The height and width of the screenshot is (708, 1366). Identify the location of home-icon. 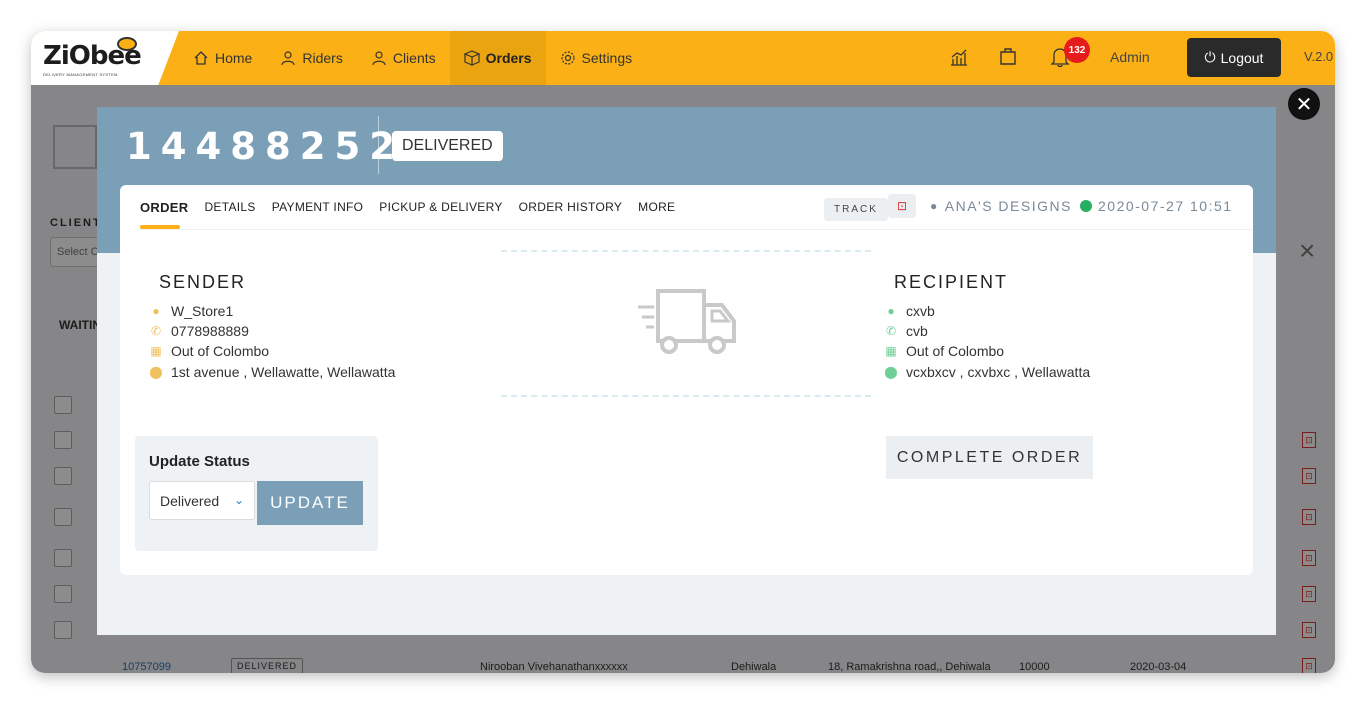
(201, 58).